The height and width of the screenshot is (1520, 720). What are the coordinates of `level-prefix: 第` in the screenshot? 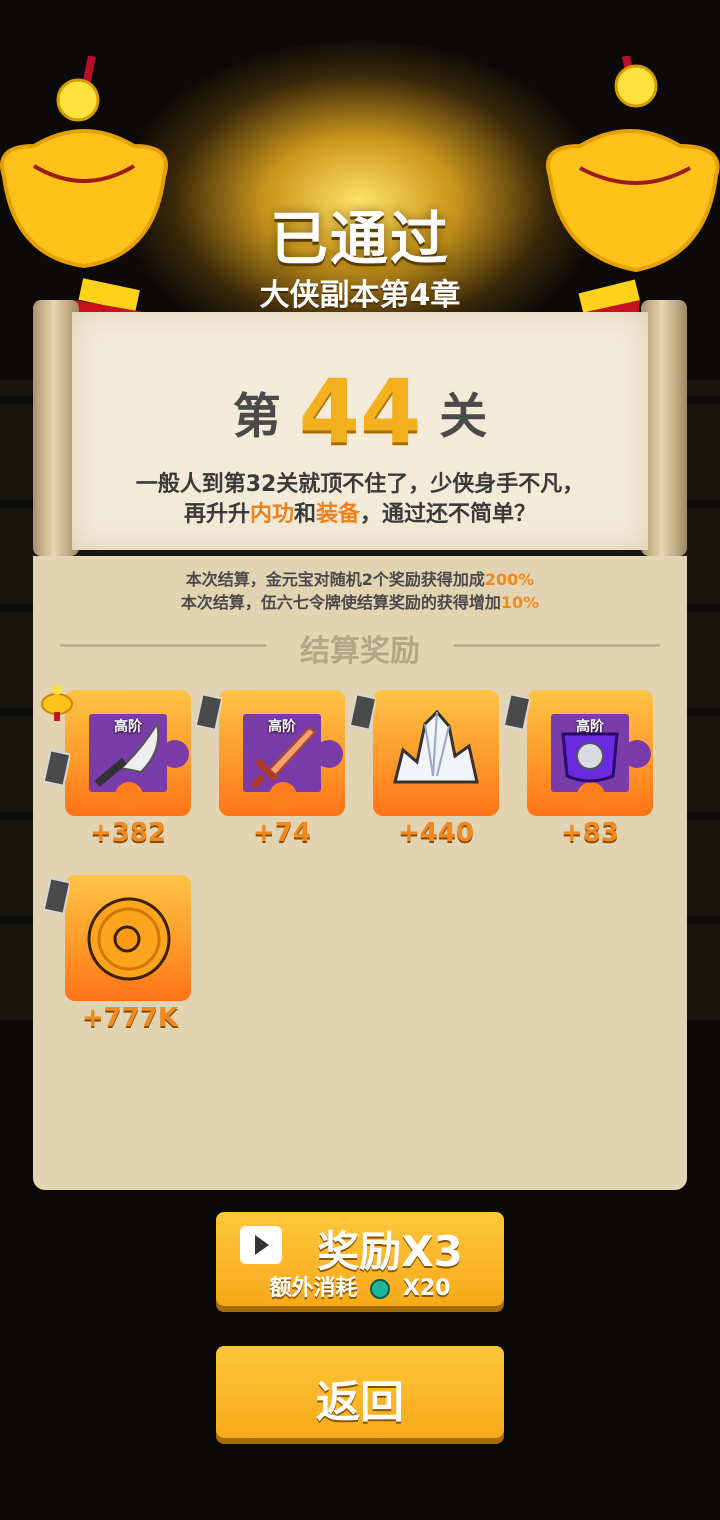 It's located at (256, 416).